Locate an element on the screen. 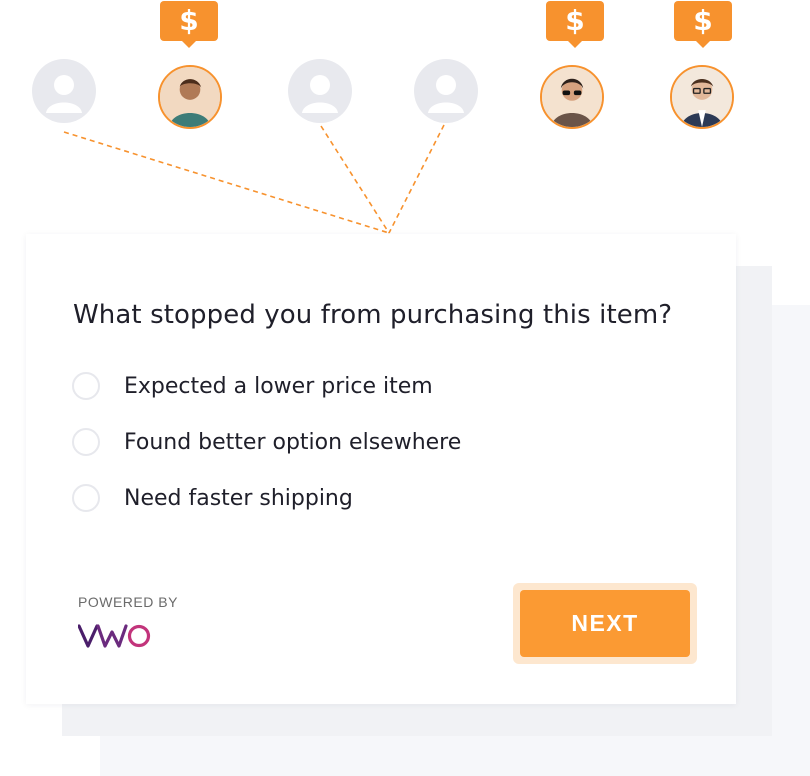  option-label: Need faster shipping is located at coordinates (238, 498).